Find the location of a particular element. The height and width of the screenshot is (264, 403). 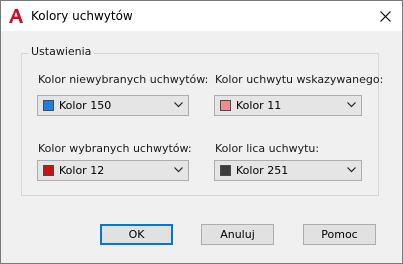

select-value: Kolor 251 is located at coordinates (262, 170).